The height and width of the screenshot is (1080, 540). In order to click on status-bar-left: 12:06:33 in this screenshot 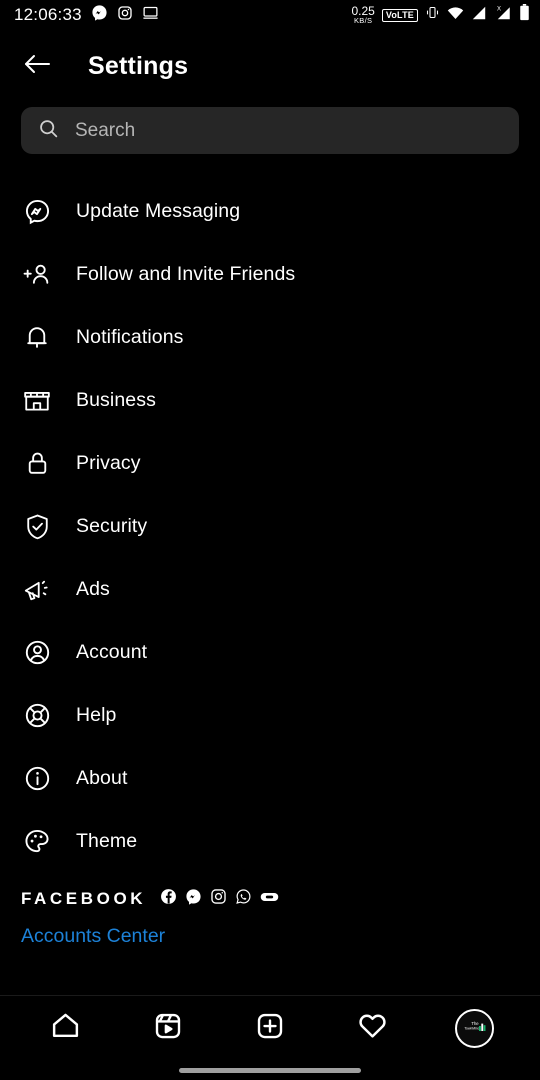, I will do `click(86, 15)`.